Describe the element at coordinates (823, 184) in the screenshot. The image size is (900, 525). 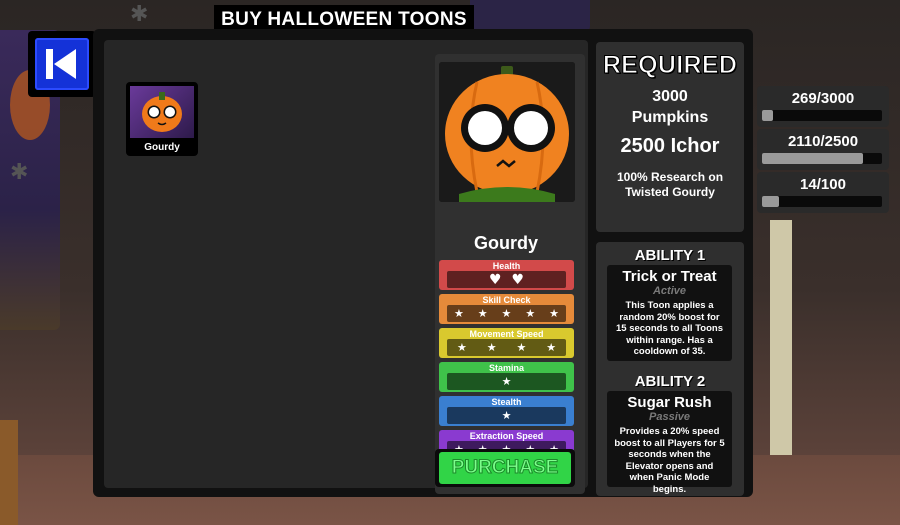
I see `progress-text: 14/100` at that location.